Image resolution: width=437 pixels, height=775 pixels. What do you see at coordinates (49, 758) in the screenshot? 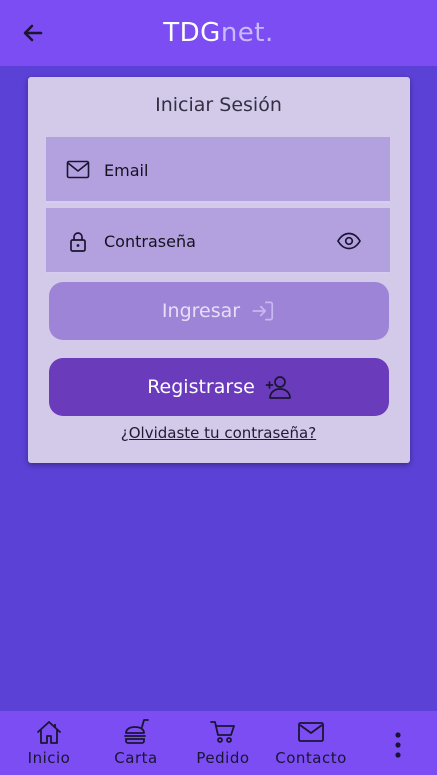
I see `nav-label-inicio: Inicio` at bounding box center [49, 758].